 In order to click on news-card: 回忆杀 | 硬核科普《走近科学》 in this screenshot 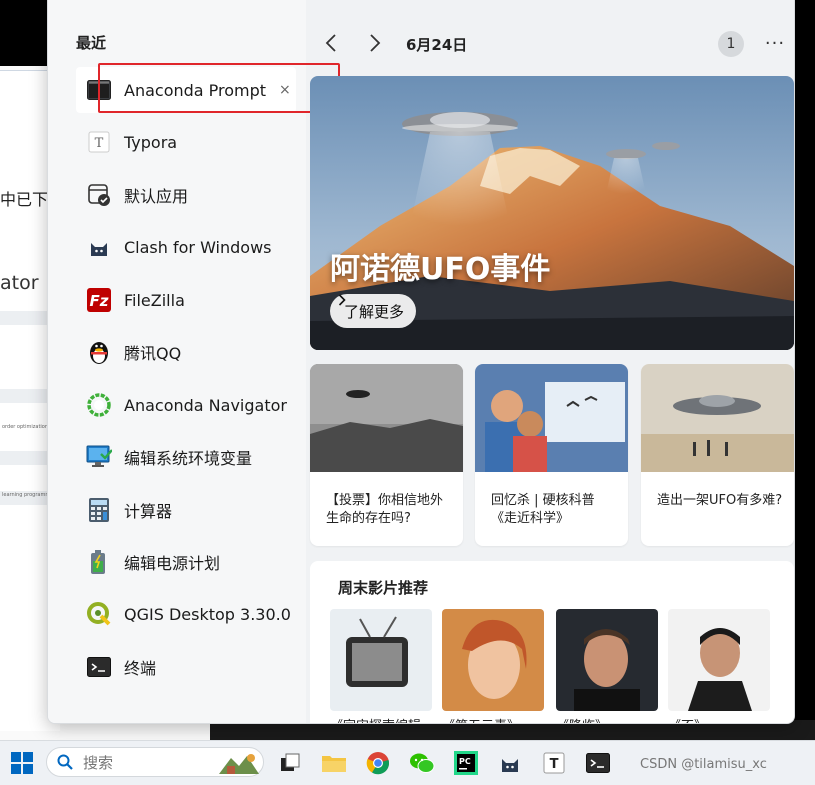, I will do `click(551, 455)`.